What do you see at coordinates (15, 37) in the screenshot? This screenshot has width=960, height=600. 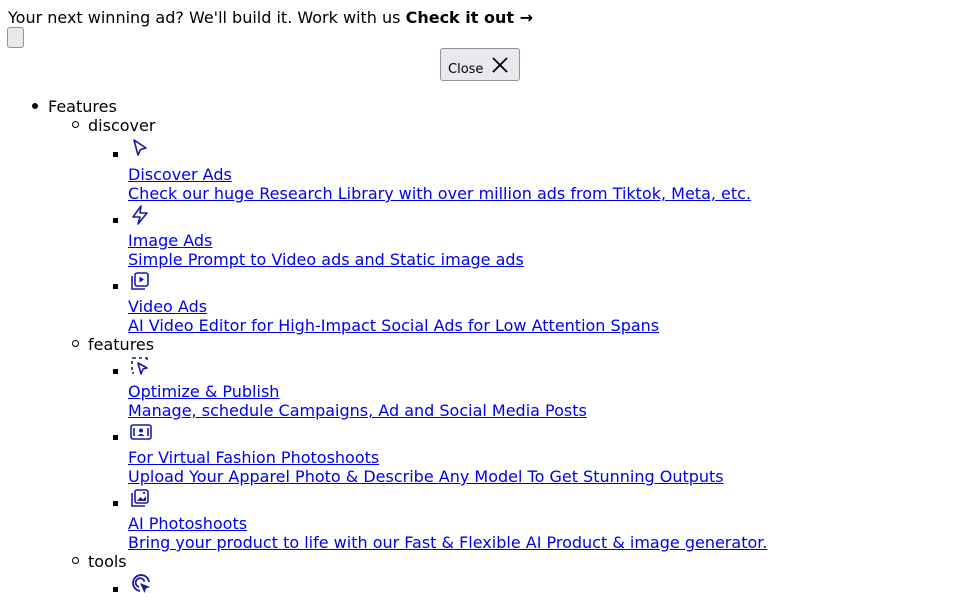 I see `menu-toggle-button` at bounding box center [15, 37].